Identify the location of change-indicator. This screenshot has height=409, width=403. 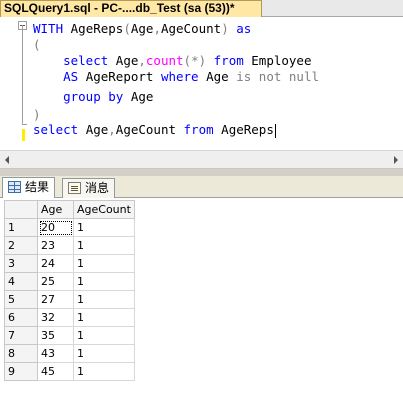
(23, 135).